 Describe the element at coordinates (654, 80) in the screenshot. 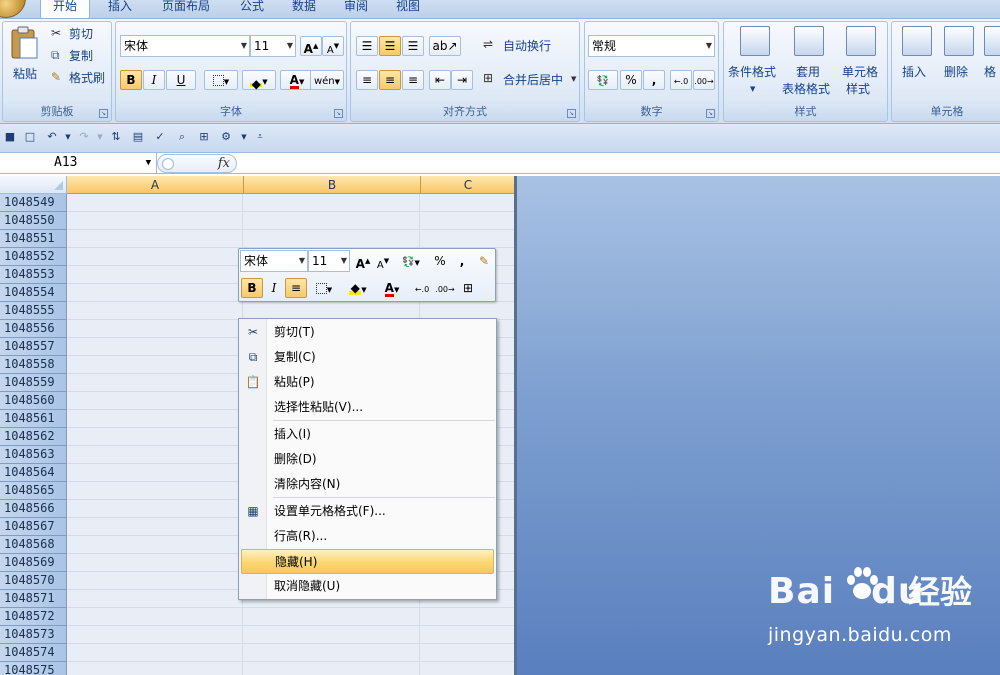

I see `comma-button: ,` at that location.